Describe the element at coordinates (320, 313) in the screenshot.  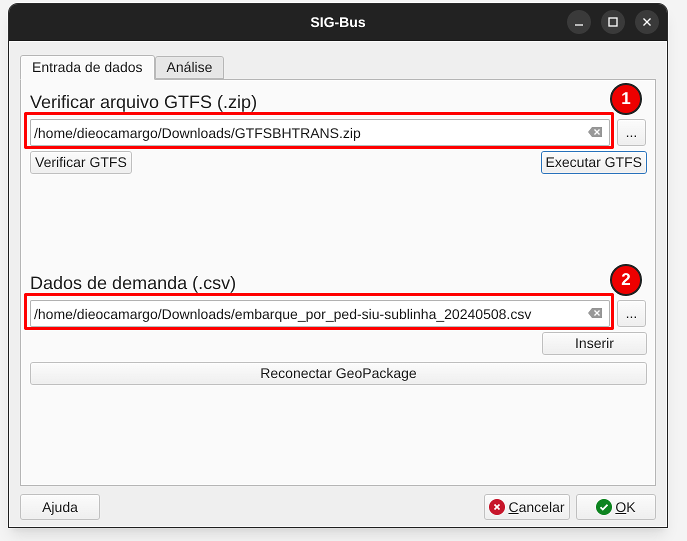
I see `path-field: /home/dieocamargo/Downloads/embarque_por_ped-siu-sublinha_20240508.csv` at that location.